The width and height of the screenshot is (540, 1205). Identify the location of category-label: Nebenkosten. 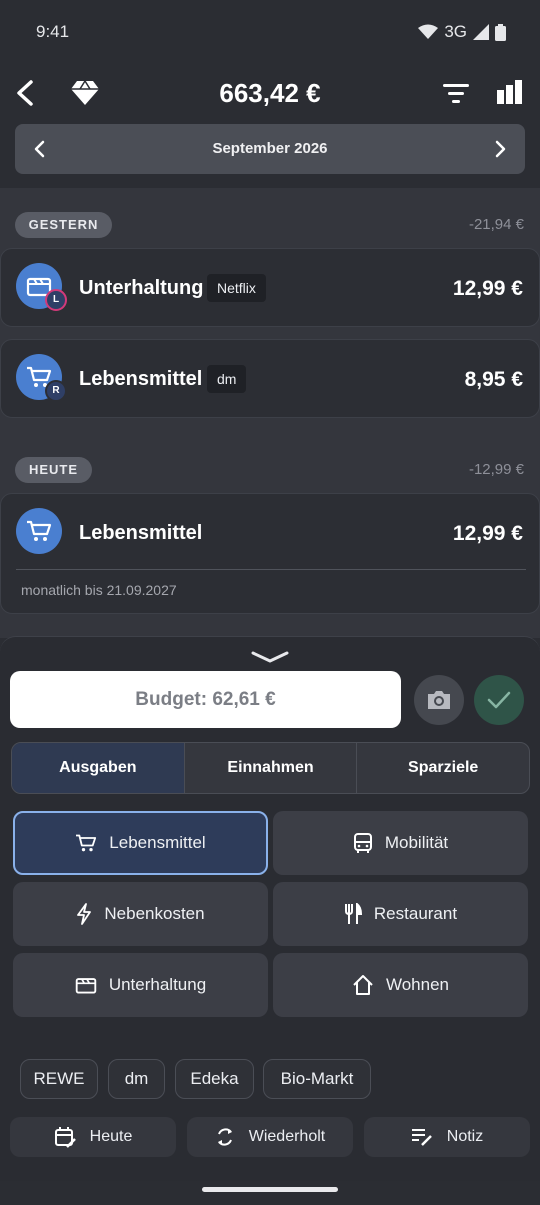
(154, 913).